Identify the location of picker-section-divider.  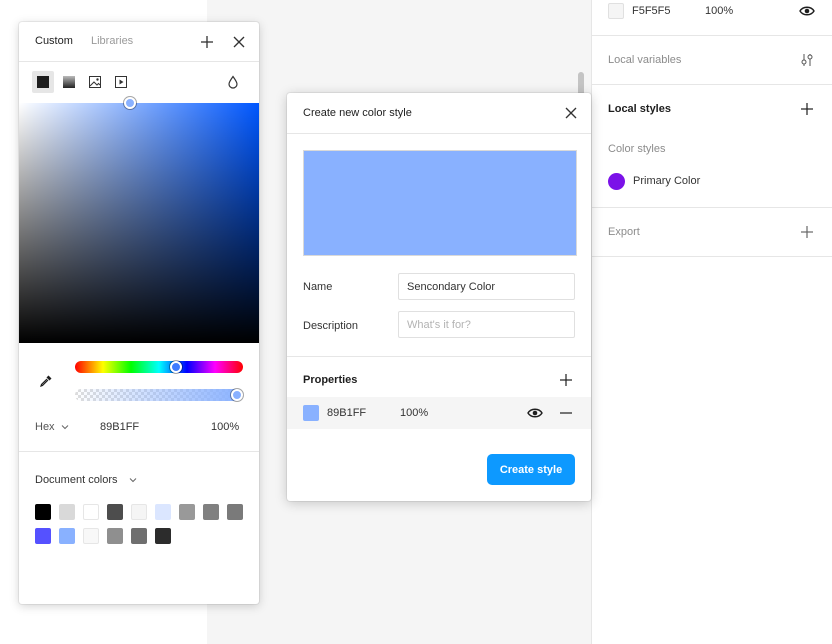
(139, 451).